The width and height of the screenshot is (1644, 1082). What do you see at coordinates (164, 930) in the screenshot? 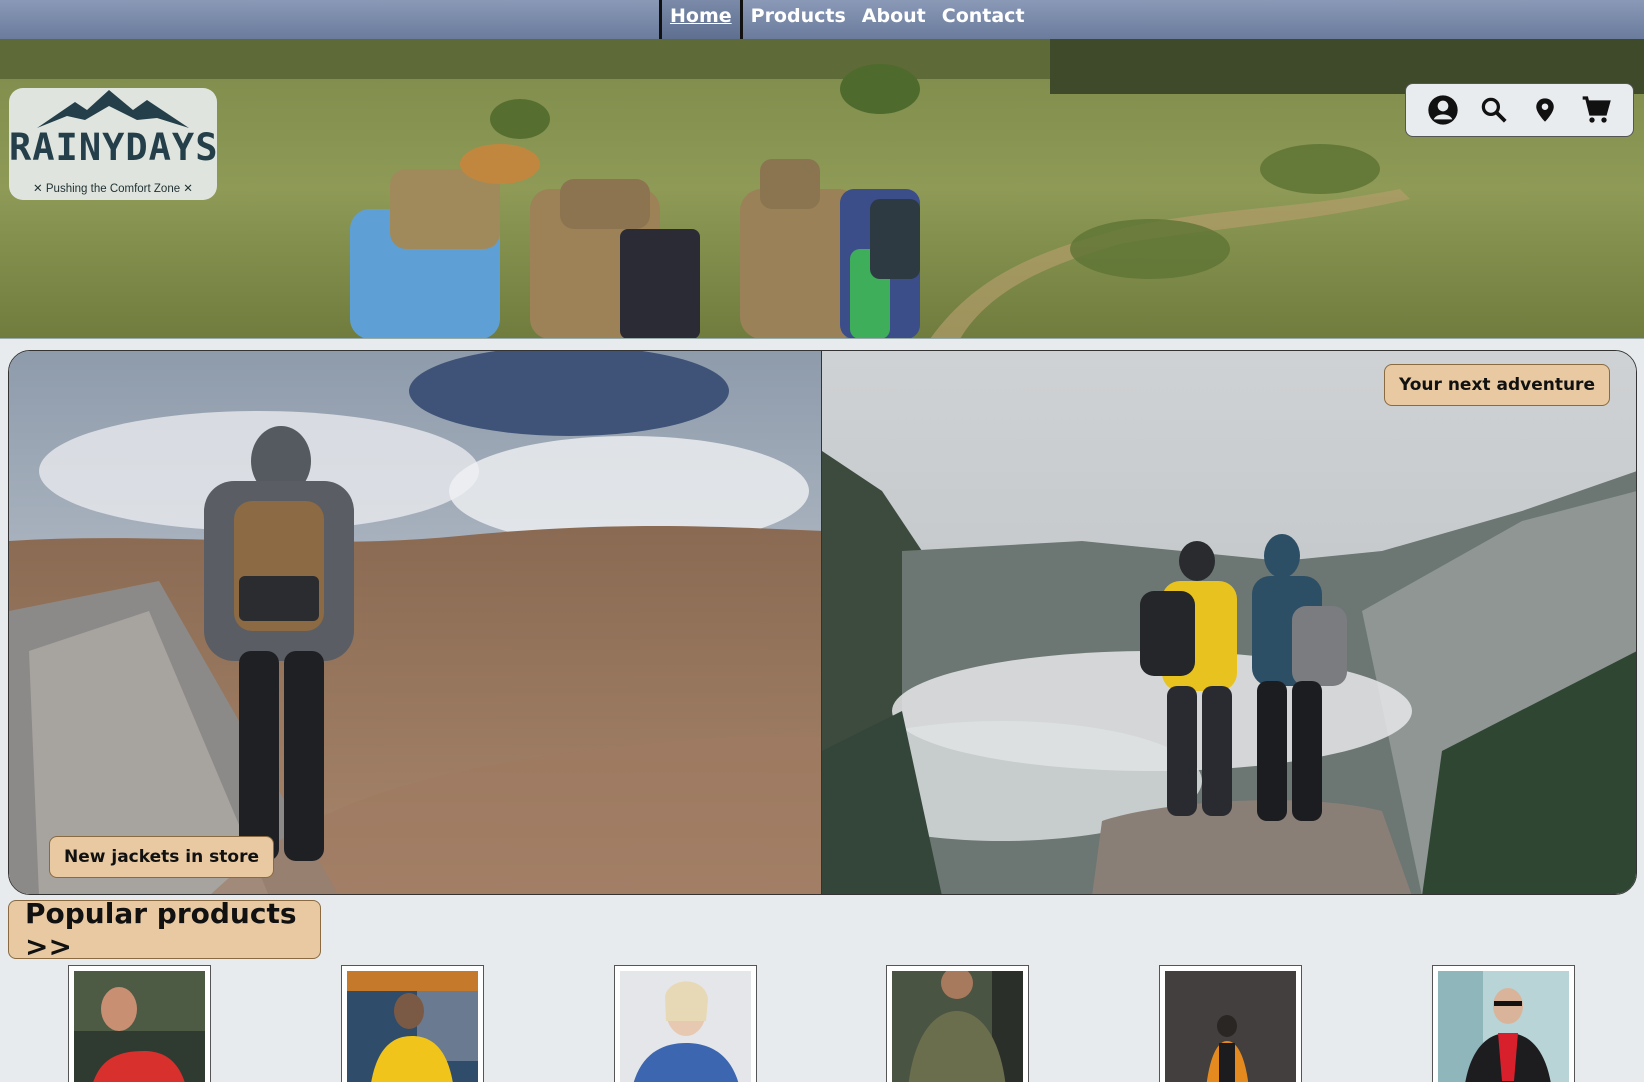
I see `popular-products-button: Popular products >>` at bounding box center [164, 930].